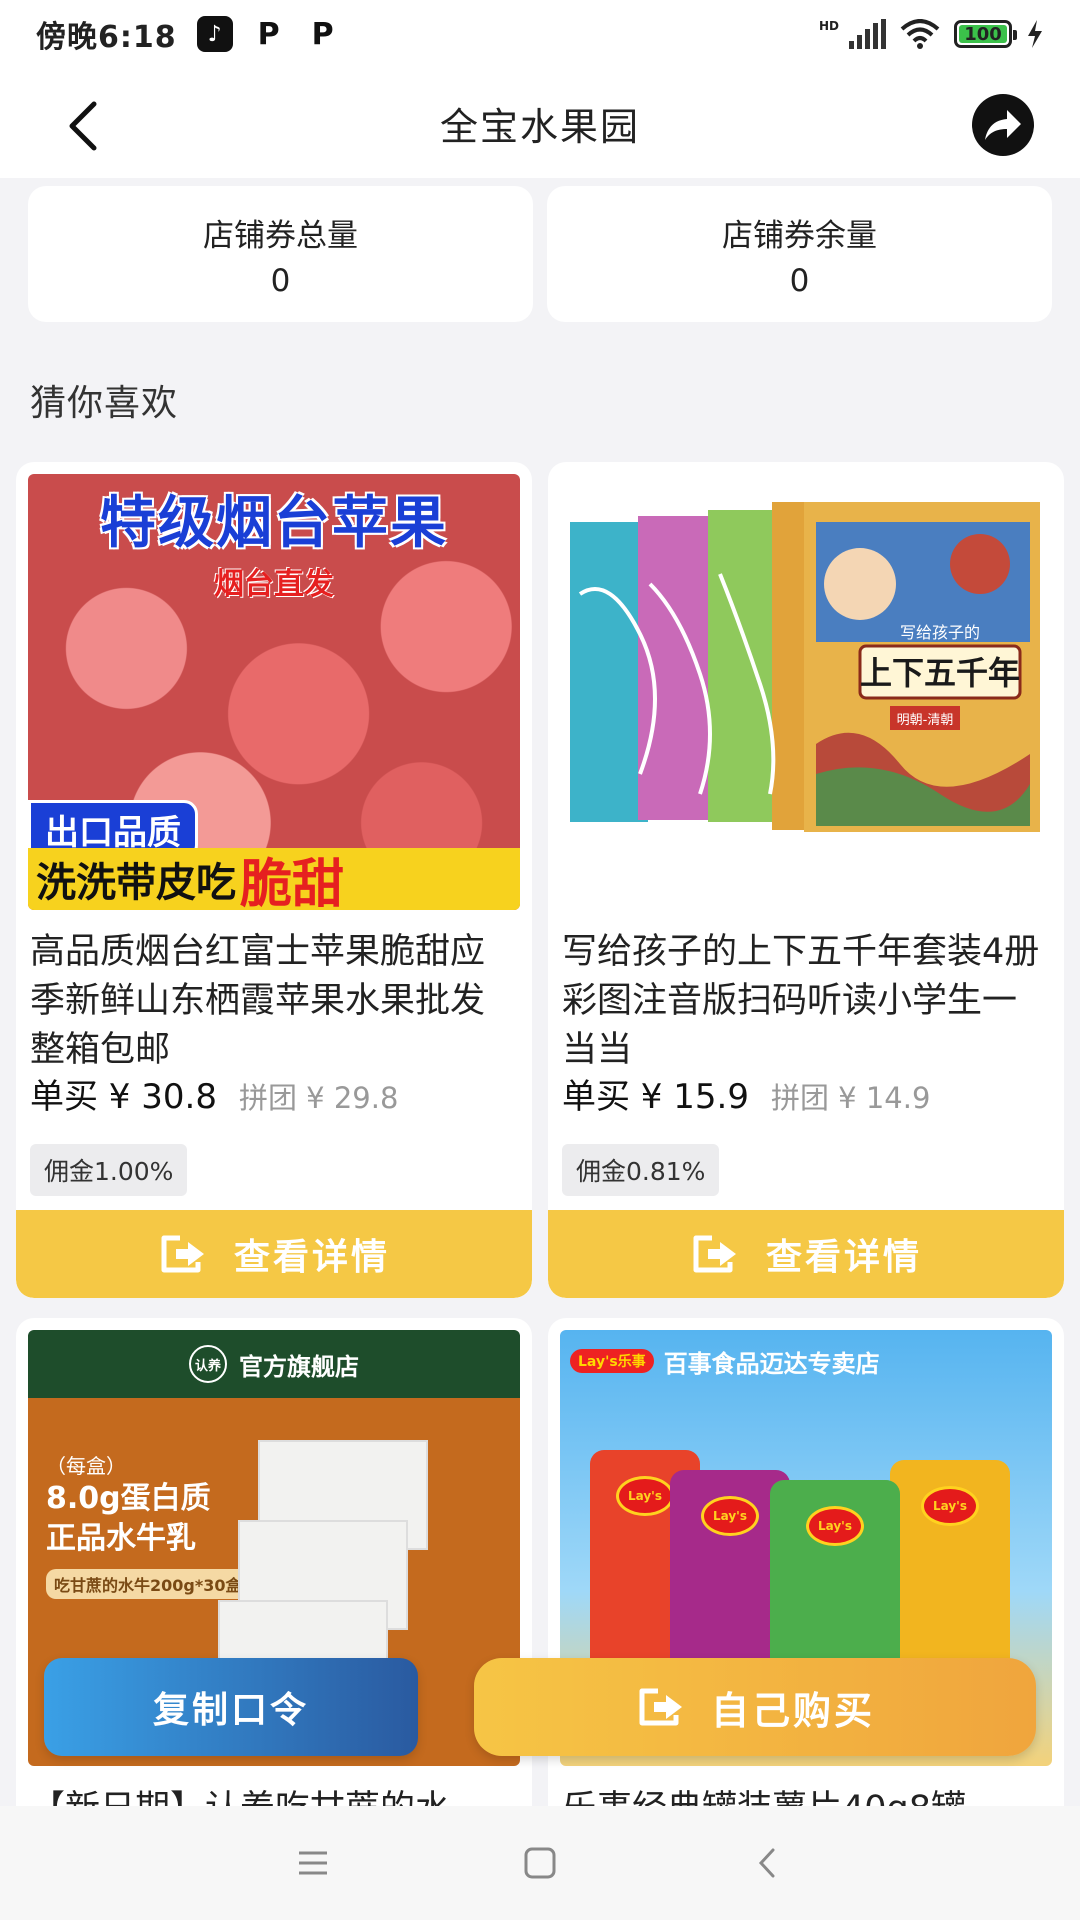 The image size is (1080, 1920). I want to click on copy-command-button: 复制口令, so click(231, 1707).